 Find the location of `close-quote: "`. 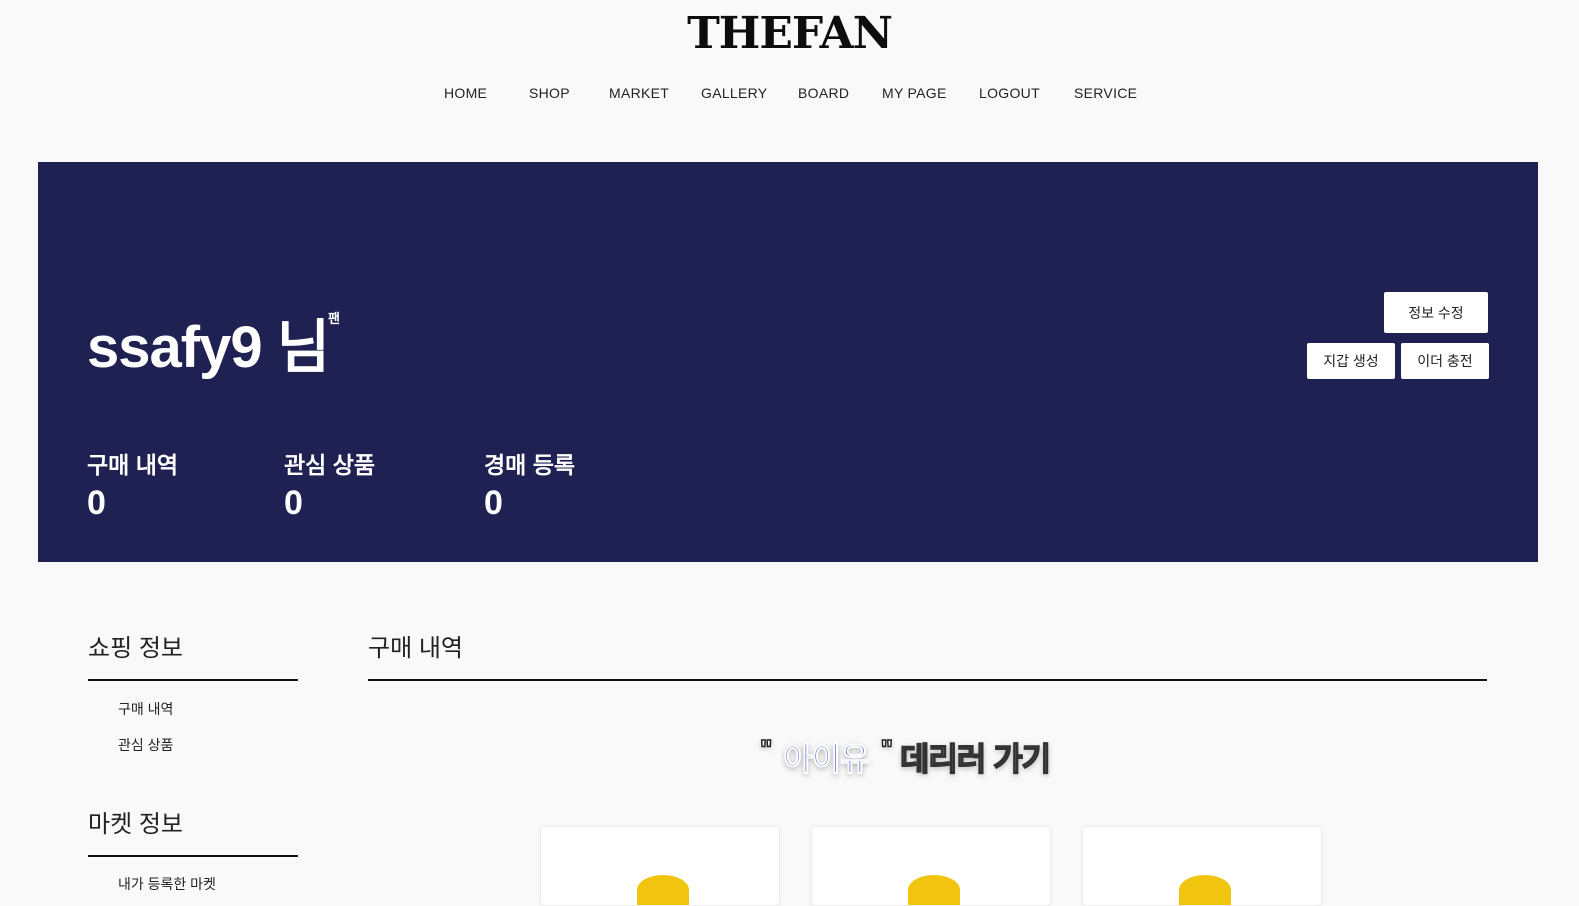

close-quote: " is located at coordinates (887, 749).